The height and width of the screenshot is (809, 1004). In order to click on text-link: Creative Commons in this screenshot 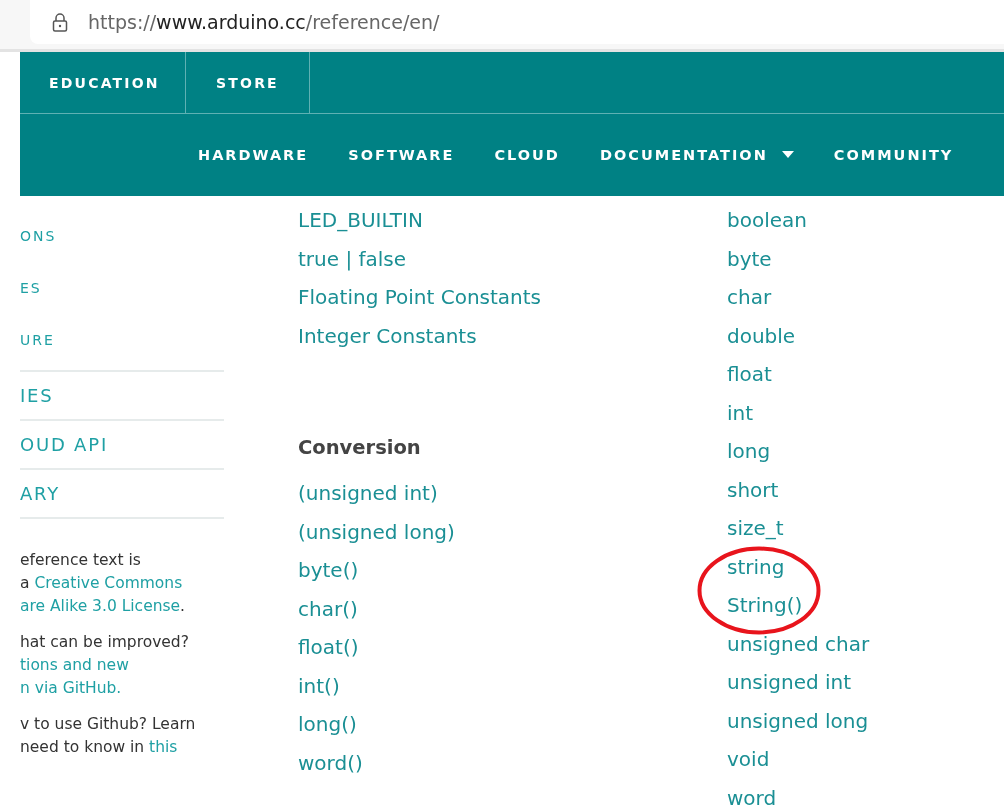, I will do `click(108, 583)`.